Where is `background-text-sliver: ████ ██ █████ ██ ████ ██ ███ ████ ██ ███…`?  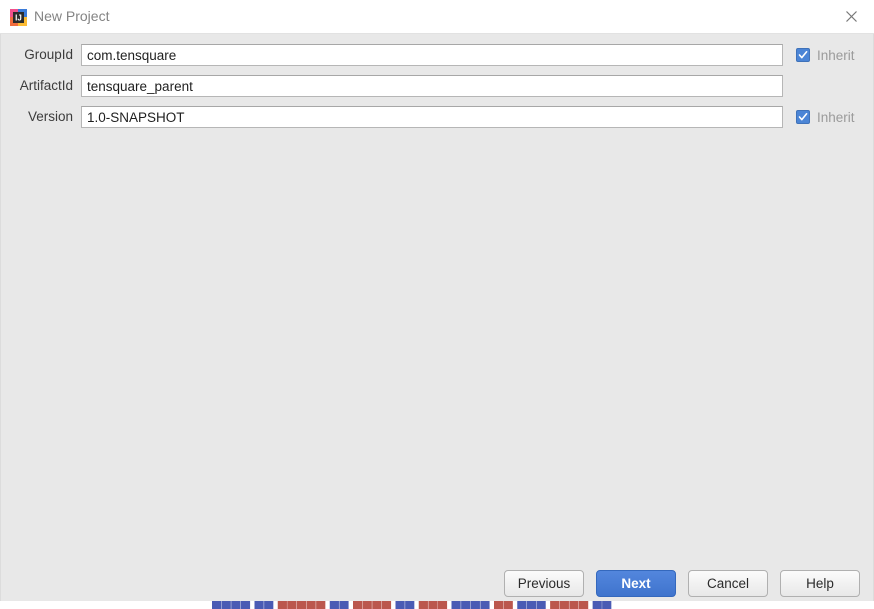
background-text-sliver: ████ ██ █████ ██ ████ ██ ███ ████ ██ ███… is located at coordinates (437, 605).